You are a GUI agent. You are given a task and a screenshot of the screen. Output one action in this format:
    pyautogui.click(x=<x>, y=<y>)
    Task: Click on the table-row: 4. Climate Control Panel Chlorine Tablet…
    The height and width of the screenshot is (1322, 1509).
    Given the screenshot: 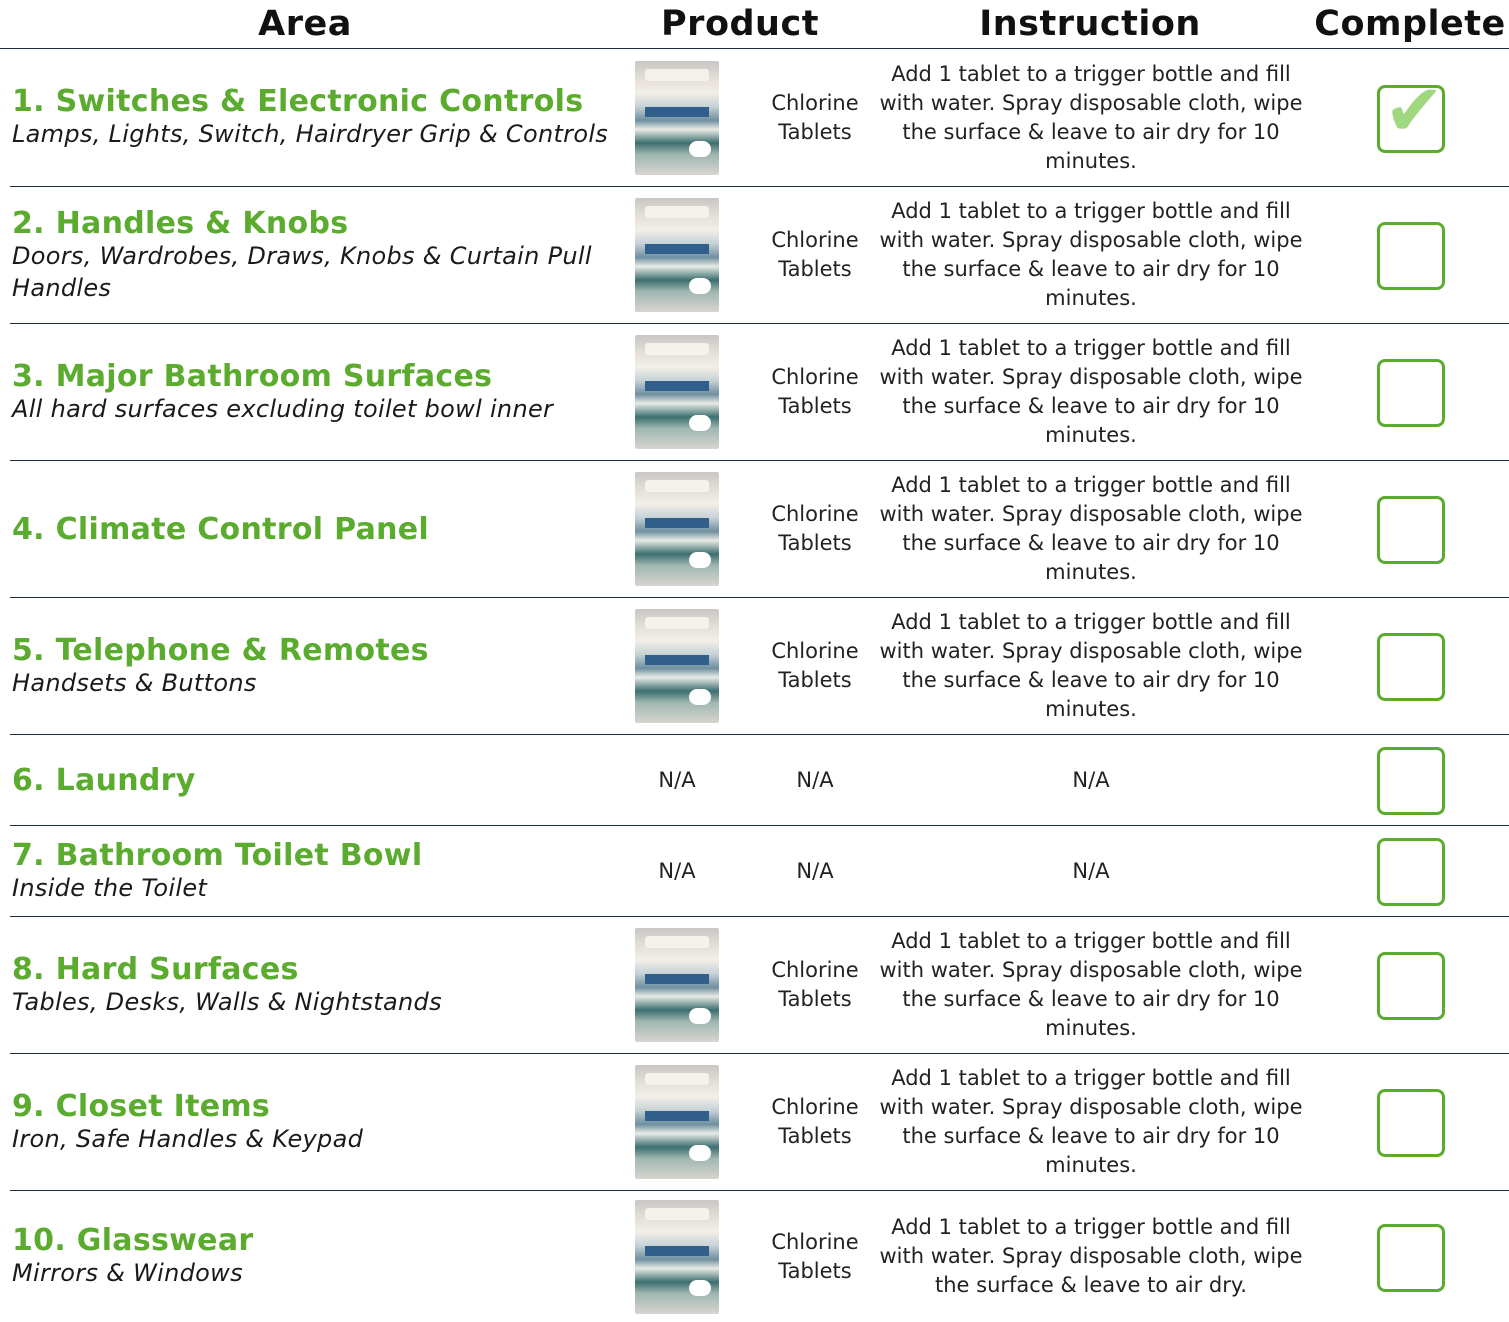 What is the action you would take?
    pyautogui.click(x=759, y=529)
    